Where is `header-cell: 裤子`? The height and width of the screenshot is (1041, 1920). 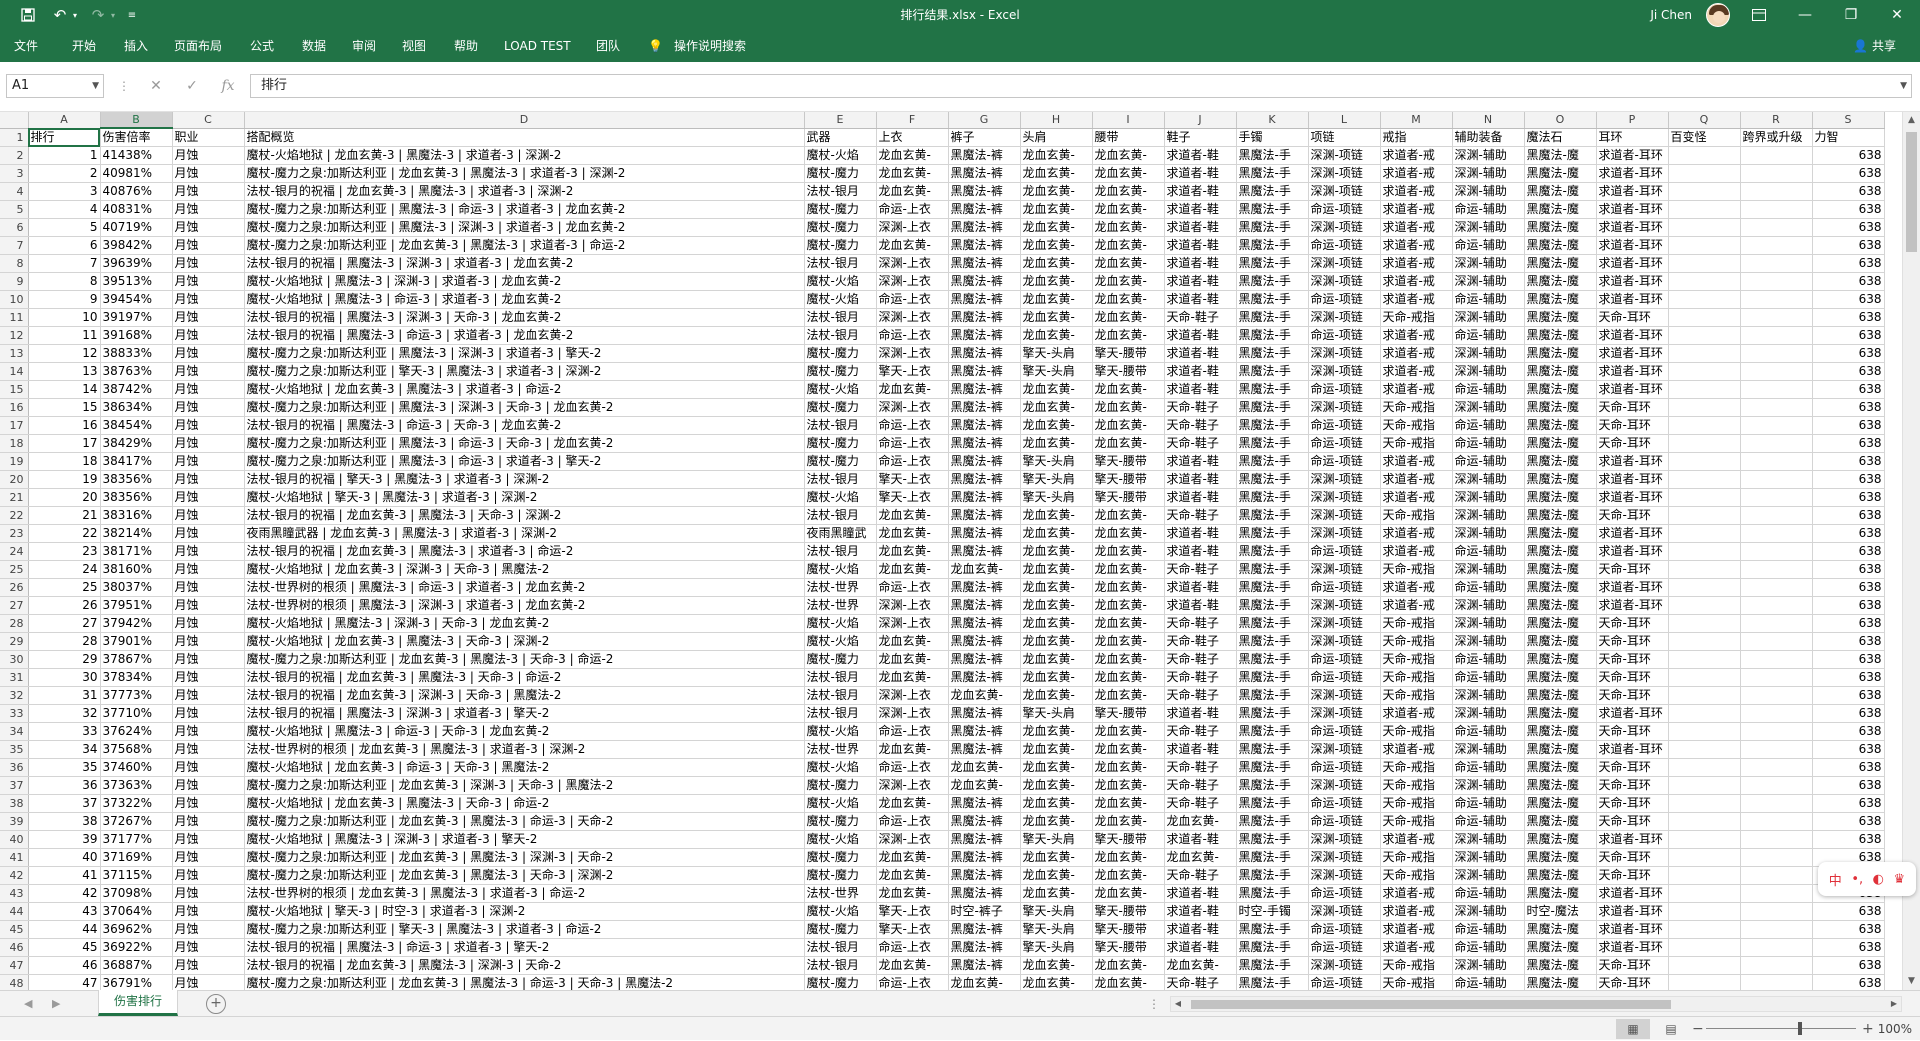
header-cell: 裤子 is located at coordinates (984, 137).